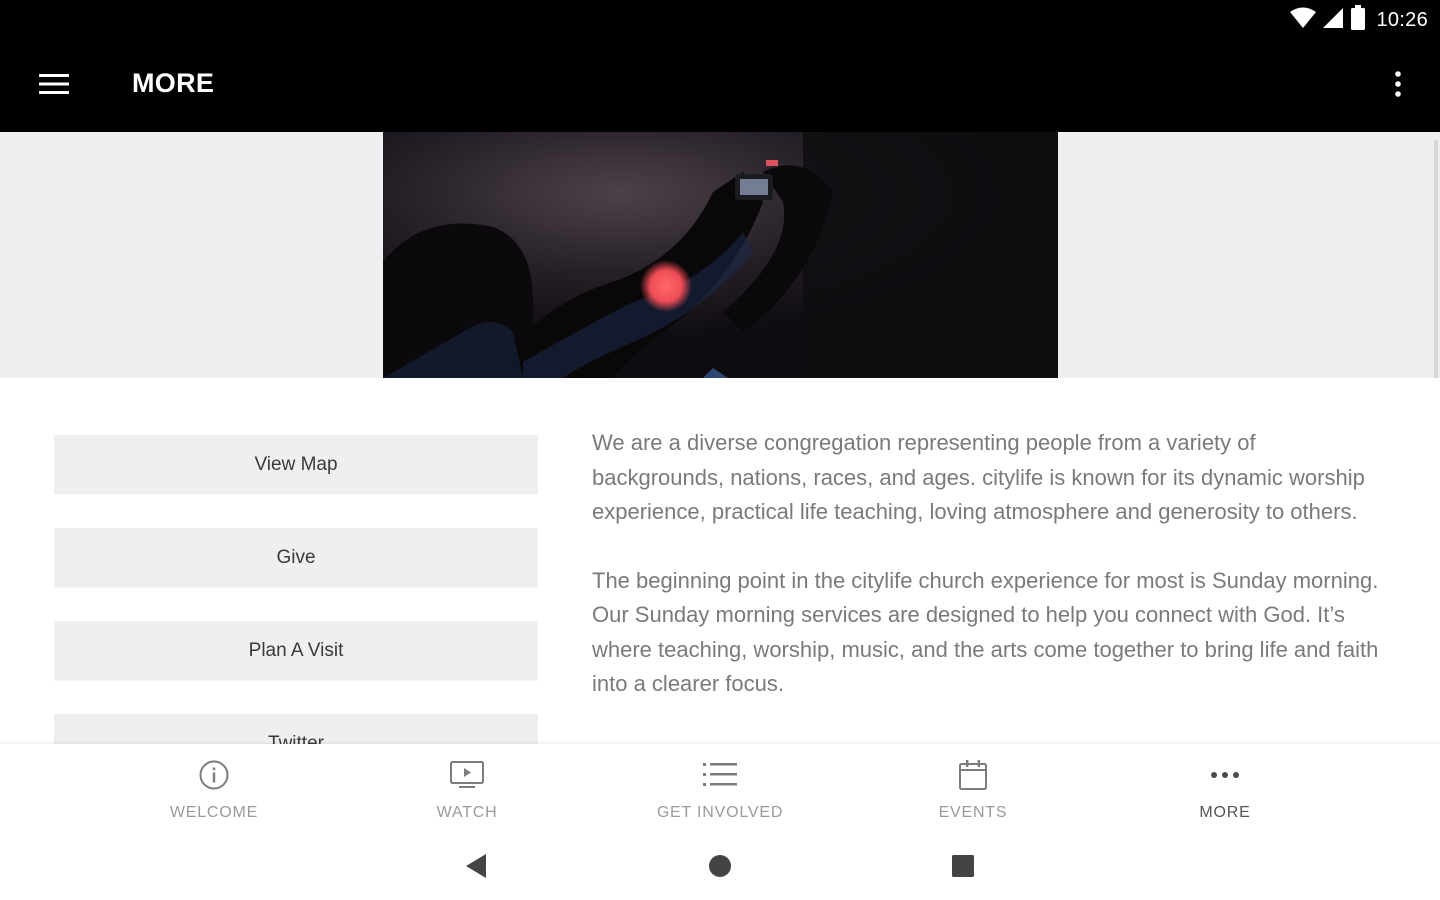 The height and width of the screenshot is (900, 1440). Describe the element at coordinates (467, 812) in the screenshot. I see `nav-label: WATCH` at that location.